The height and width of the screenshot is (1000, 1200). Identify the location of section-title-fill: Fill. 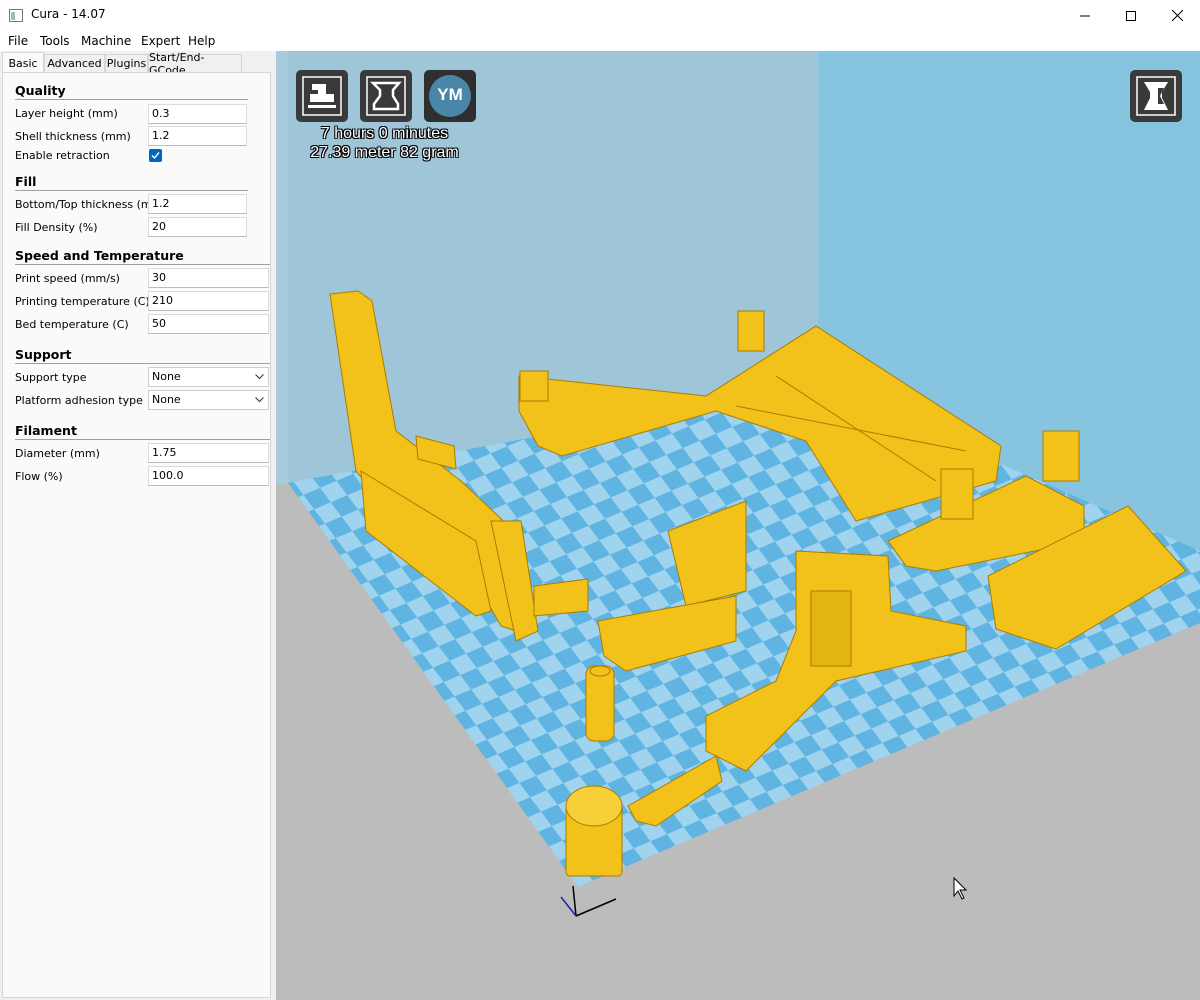
(26, 181).